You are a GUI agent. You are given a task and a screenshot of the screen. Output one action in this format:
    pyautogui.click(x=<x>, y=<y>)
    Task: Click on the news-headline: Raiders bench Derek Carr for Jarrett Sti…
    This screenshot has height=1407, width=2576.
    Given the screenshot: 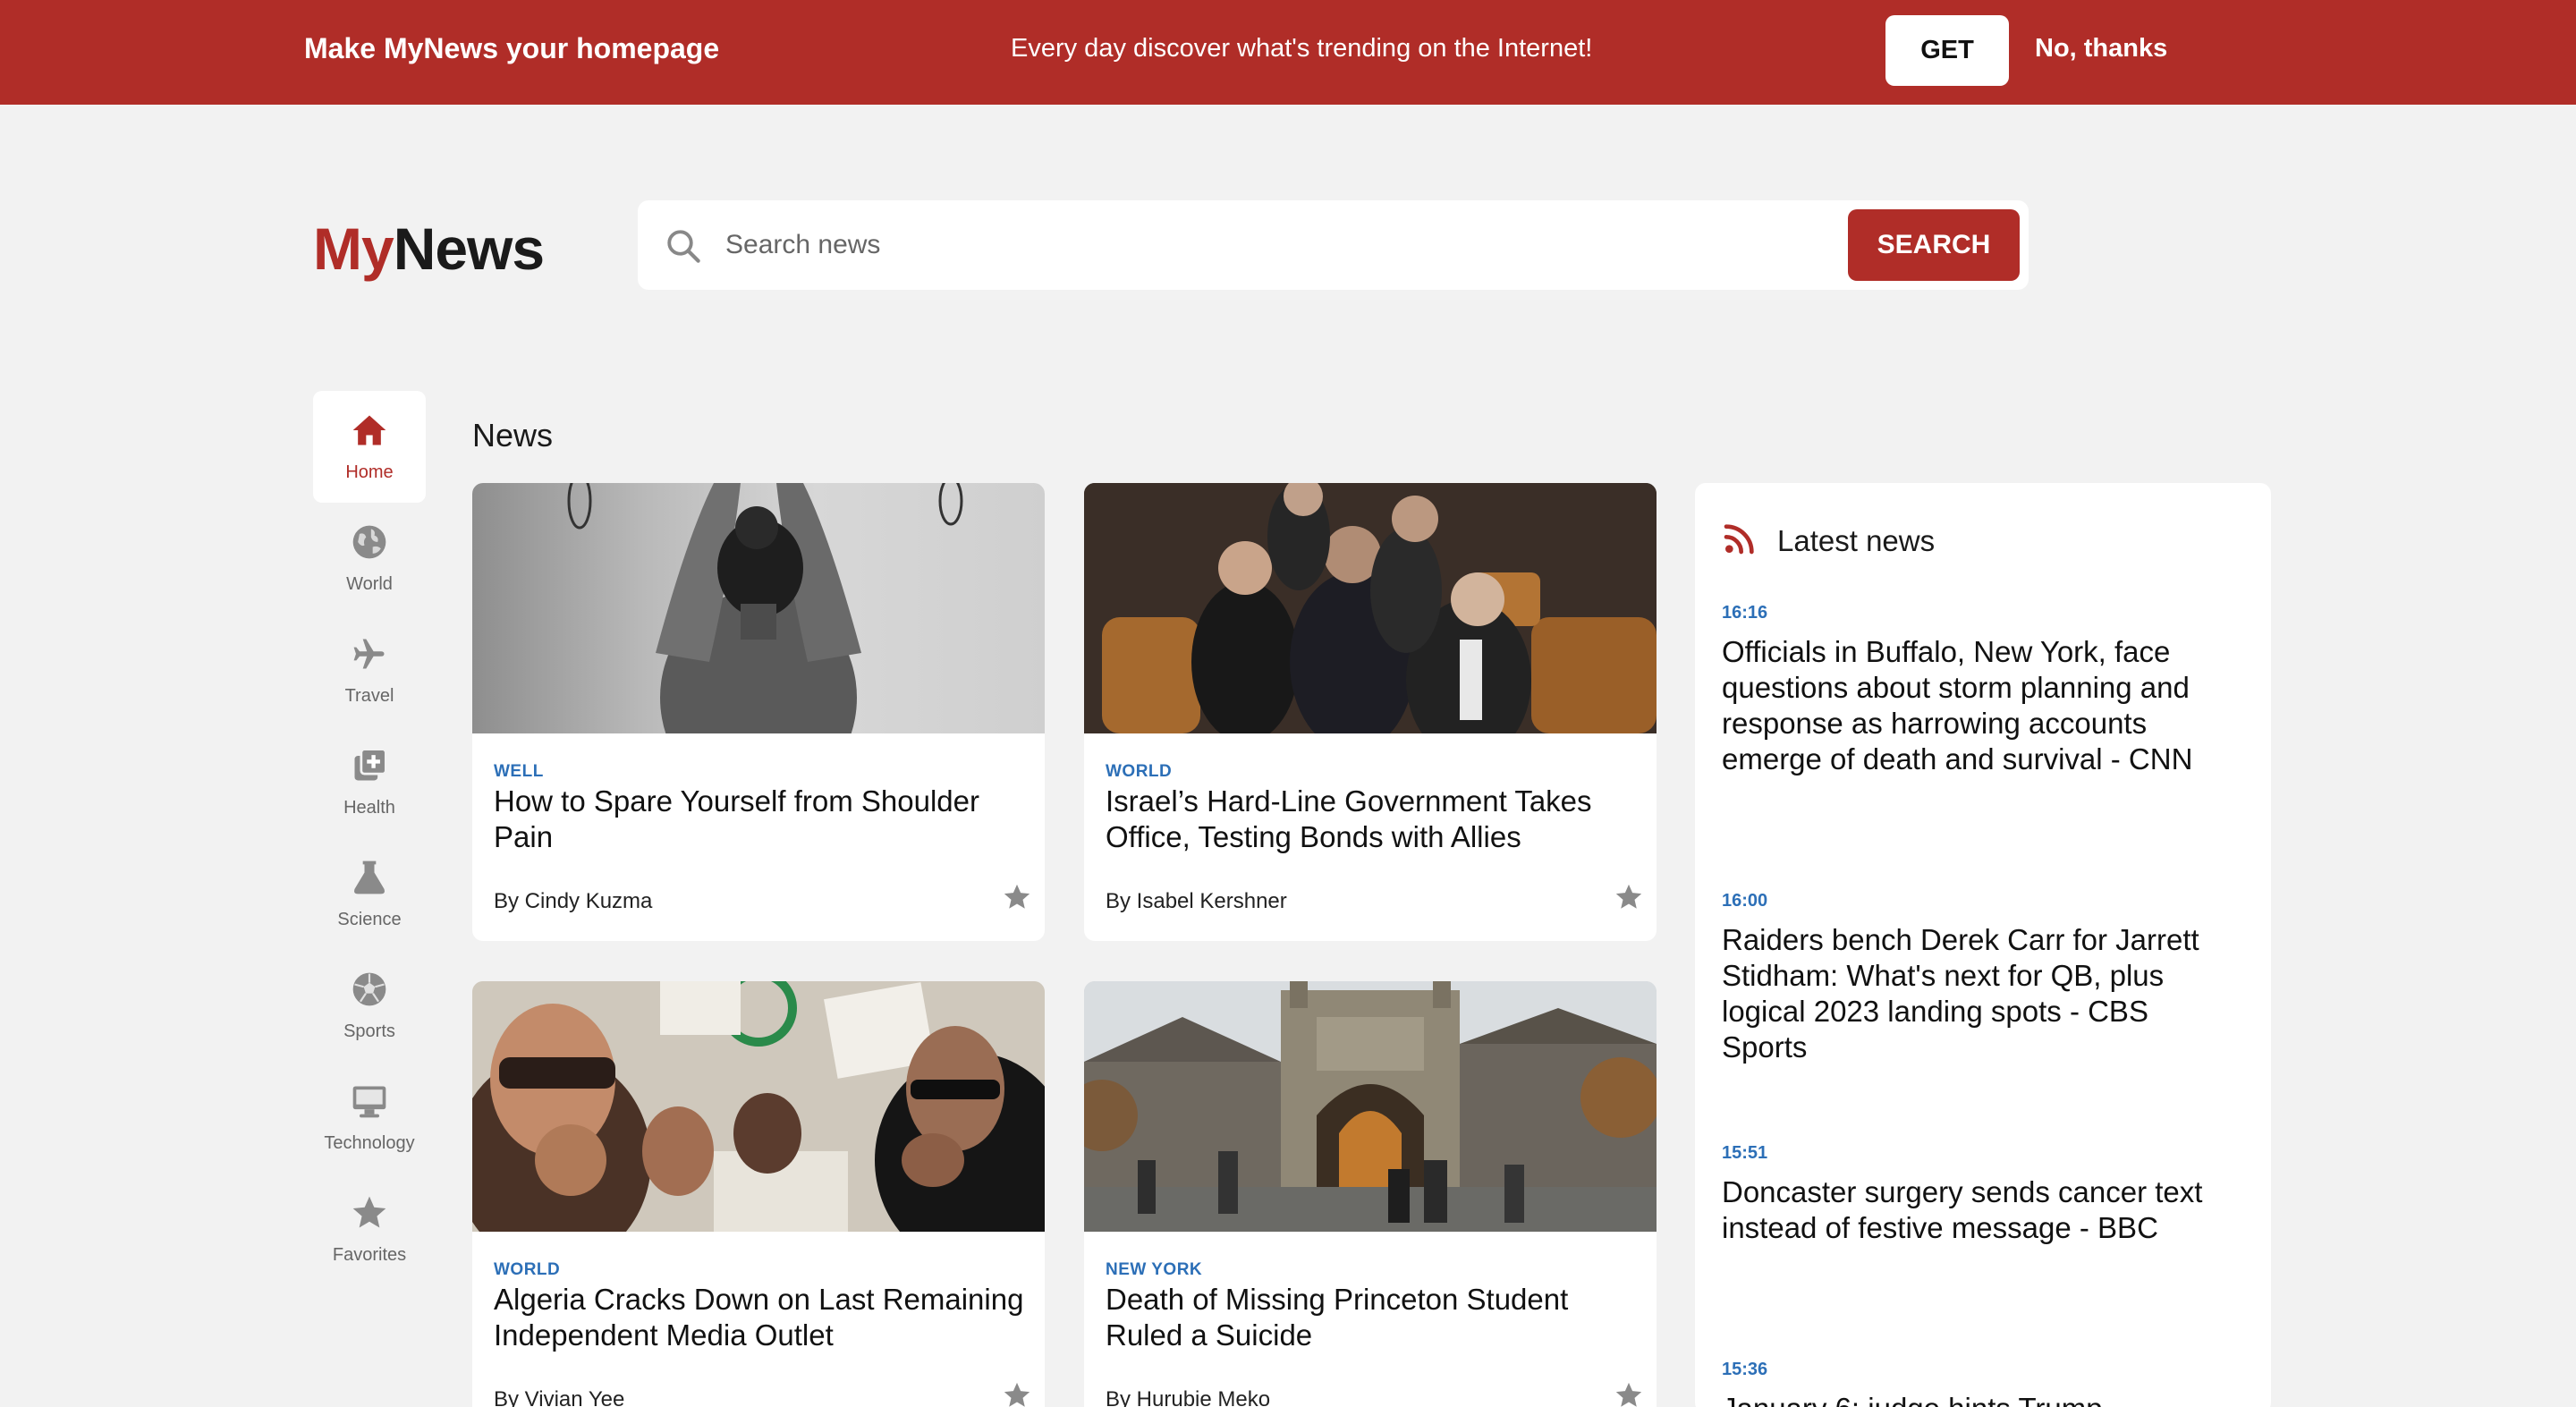 What is the action you would take?
    pyautogui.click(x=1972, y=993)
    